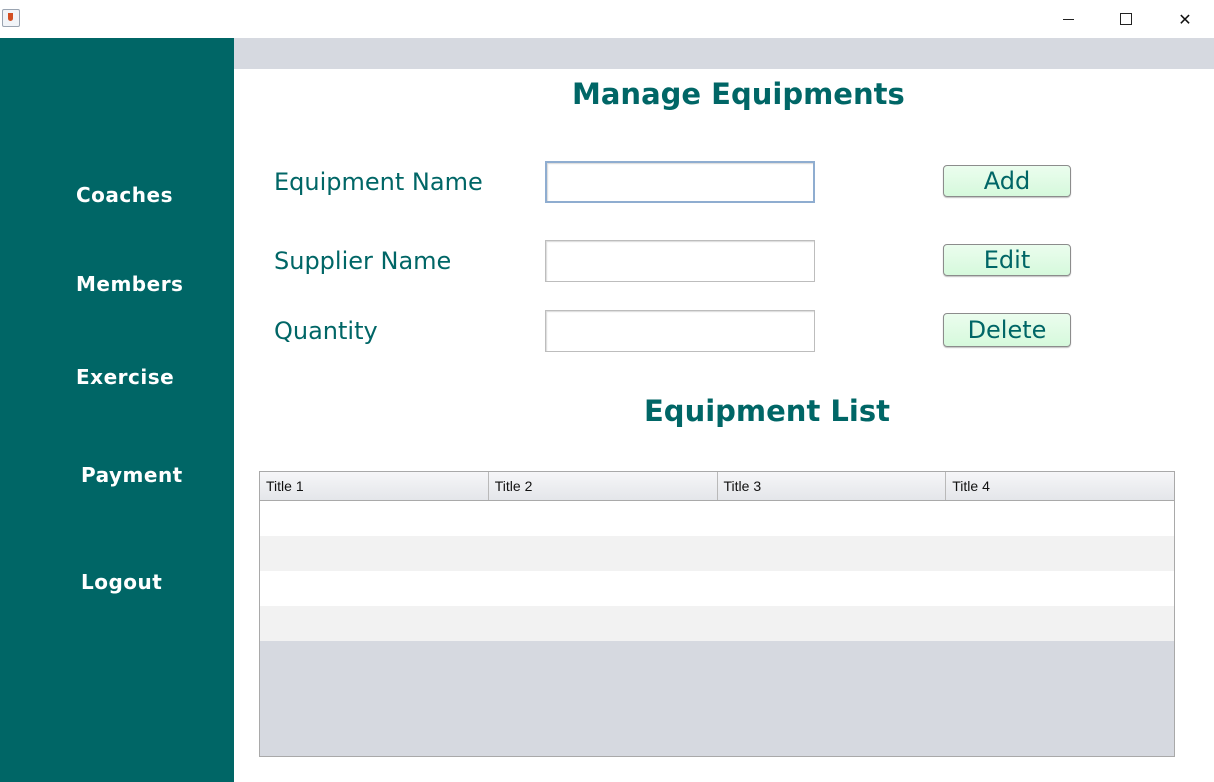 The height and width of the screenshot is (782, 1214). I want to click on sidebar-item-payment: Payment, so click(132, 475).